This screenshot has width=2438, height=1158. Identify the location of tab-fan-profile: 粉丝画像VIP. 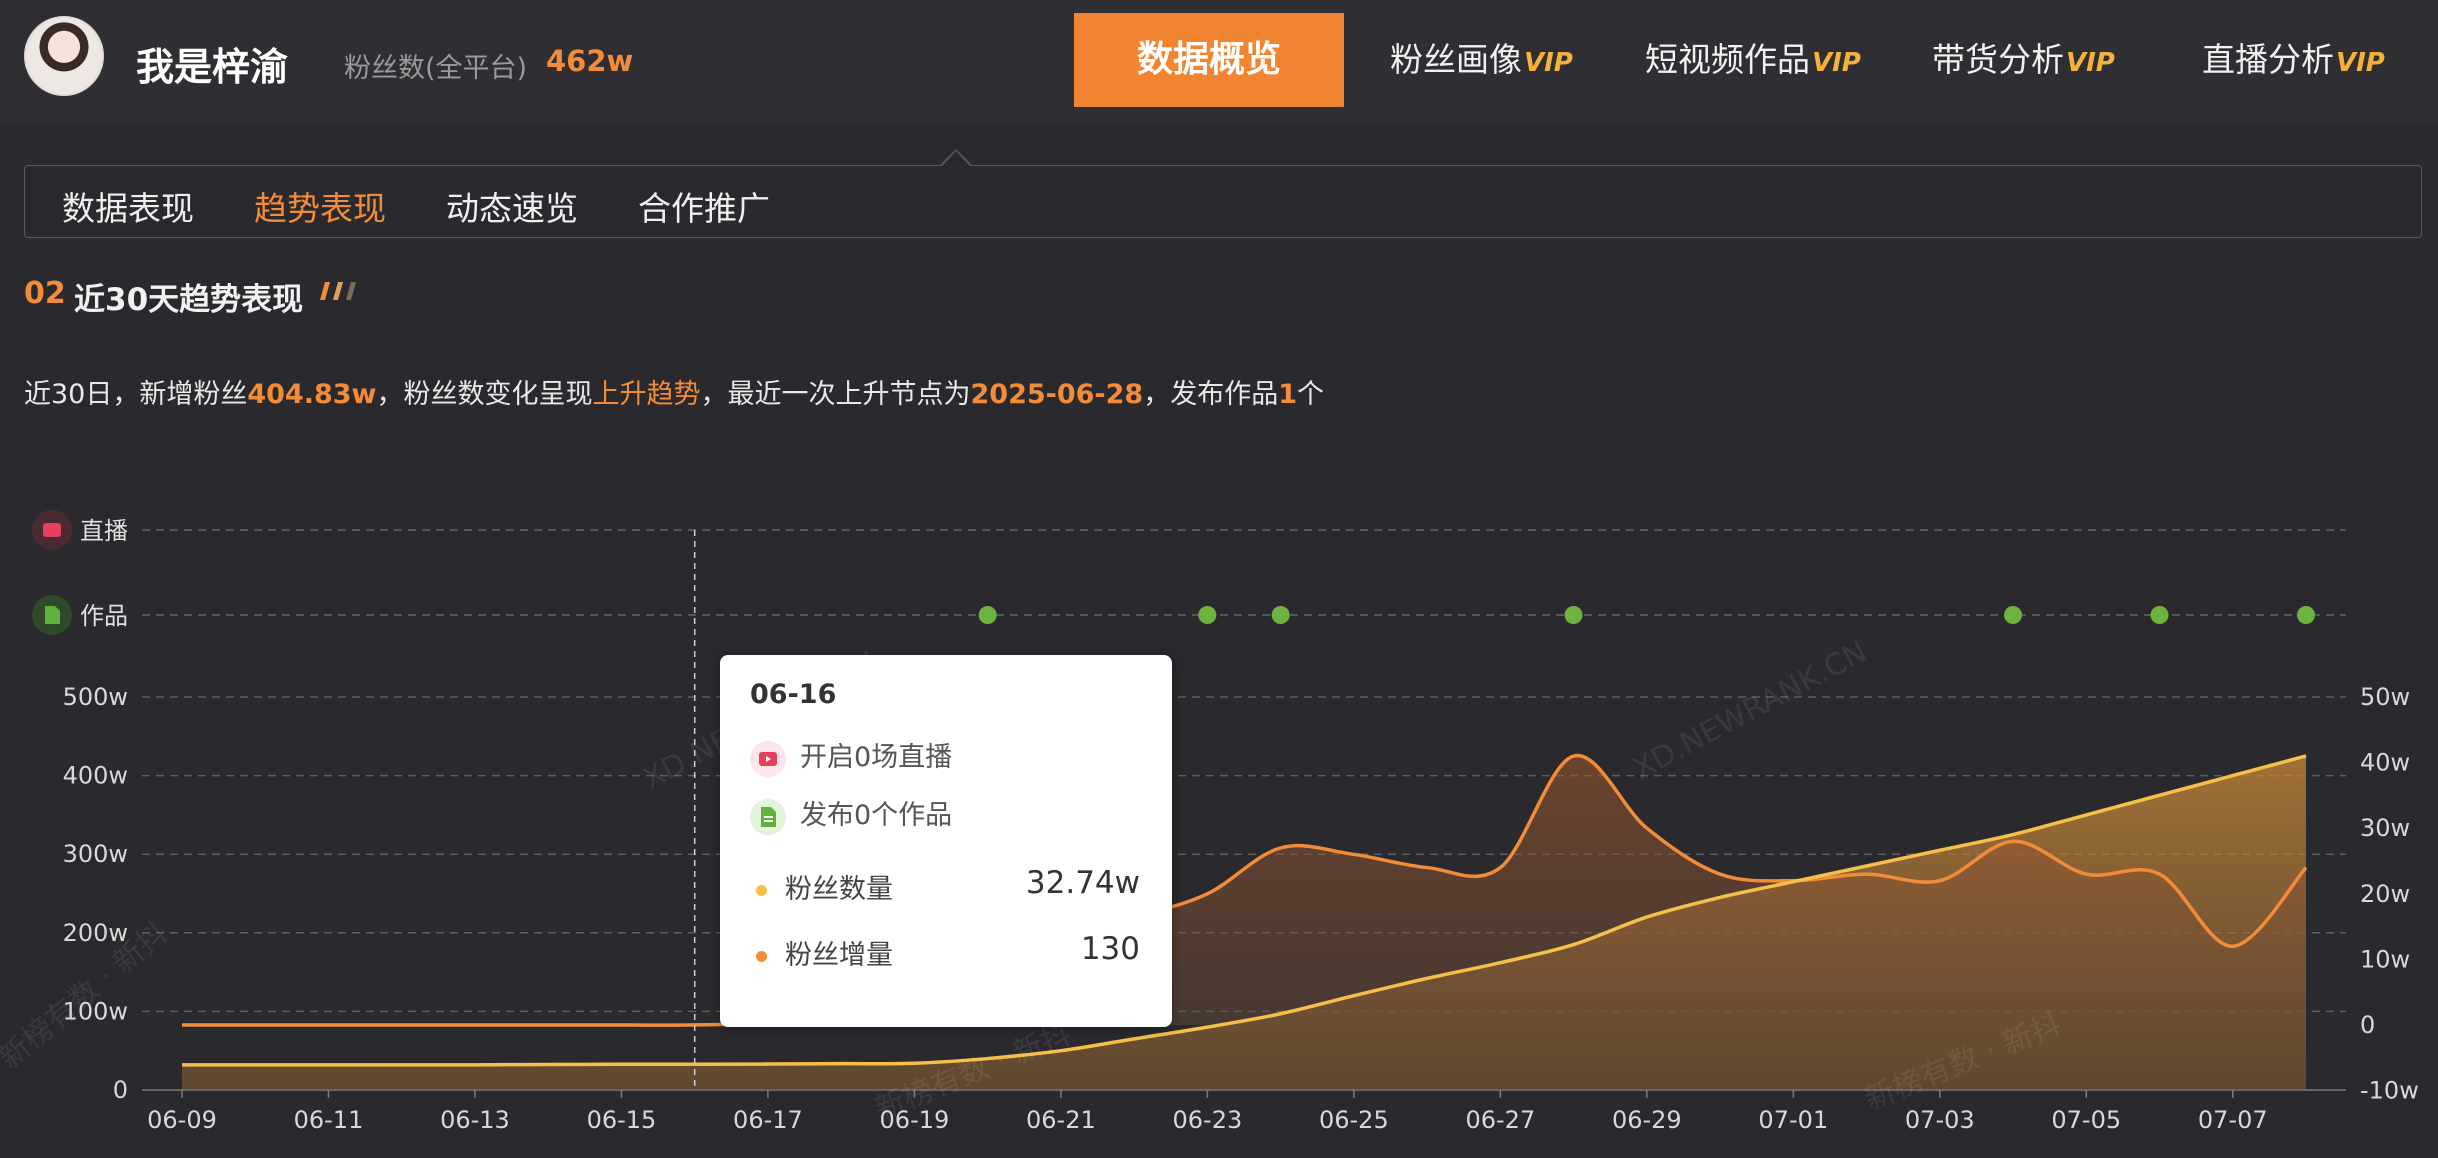
(1481, 60).